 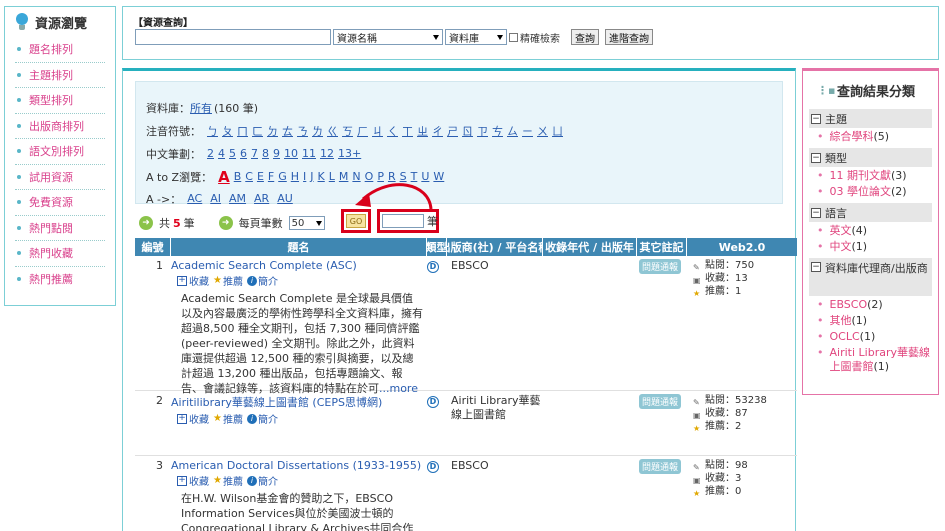 I want to click on a-sub-link: AU, so click(x=285, y=198).